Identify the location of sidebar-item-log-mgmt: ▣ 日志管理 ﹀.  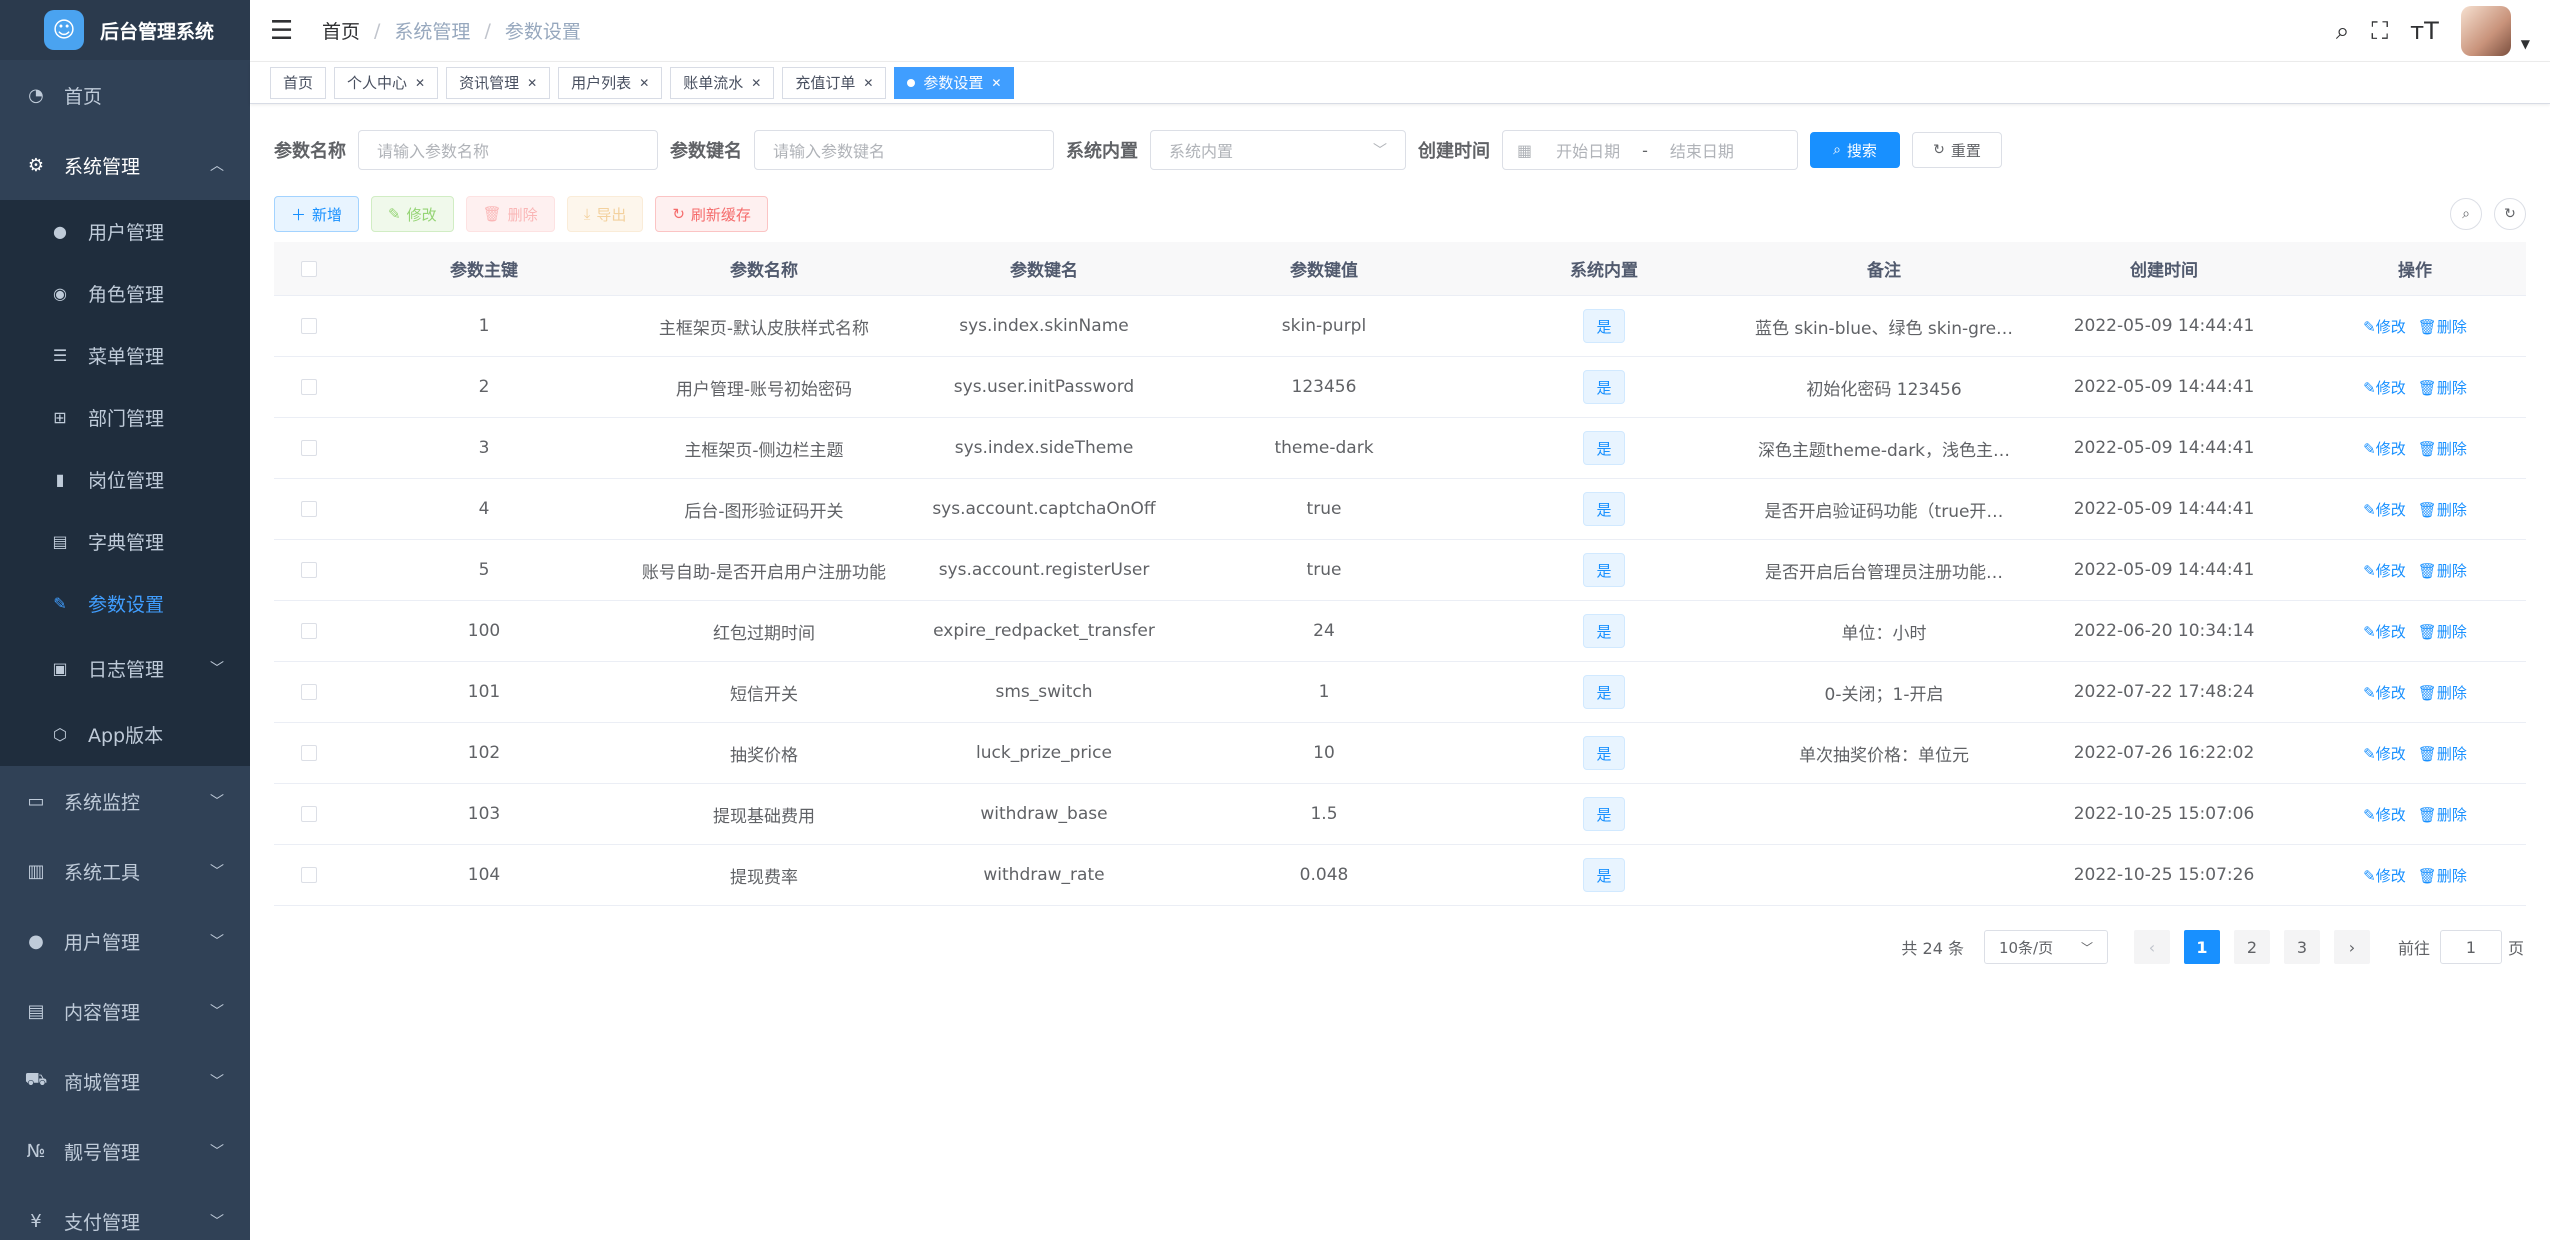
(125, 668).